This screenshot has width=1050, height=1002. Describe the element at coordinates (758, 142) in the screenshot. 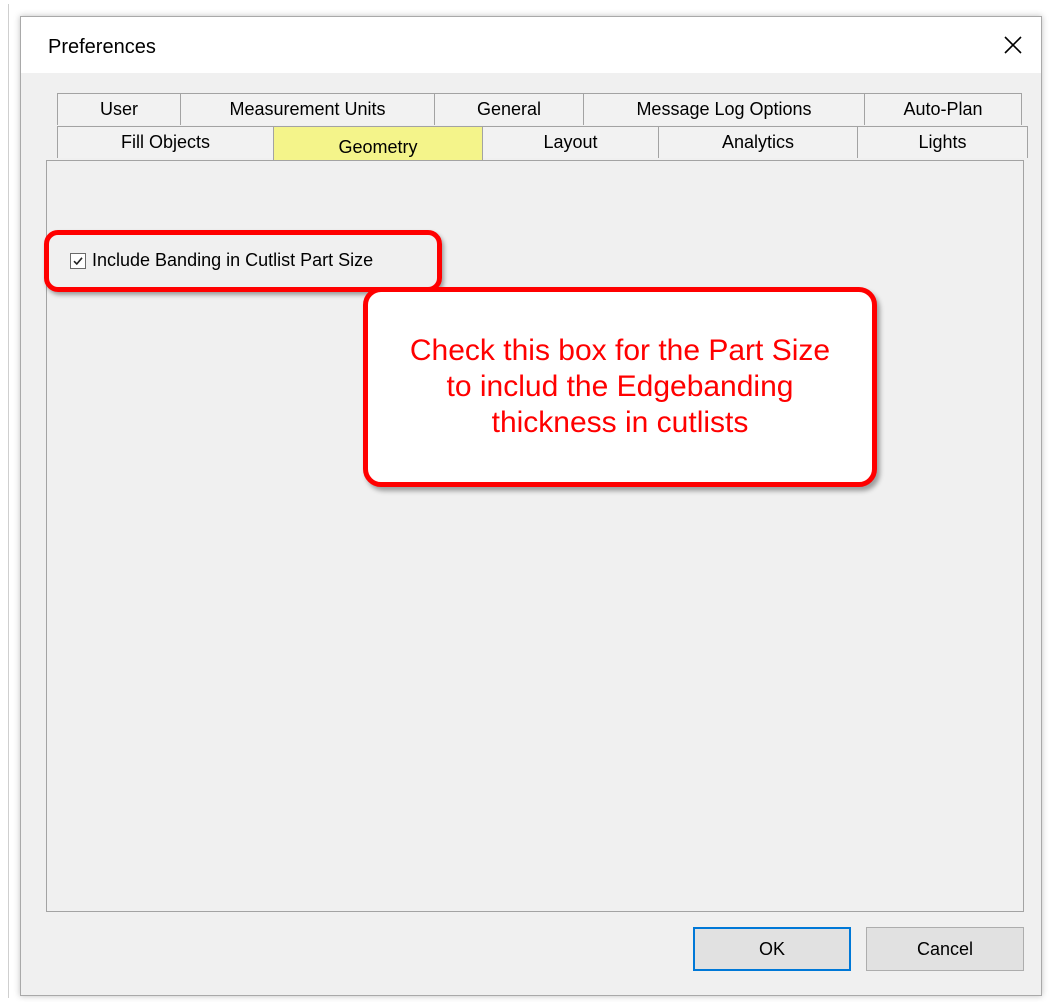

I see `tab-analytics: Analytics` at that location.